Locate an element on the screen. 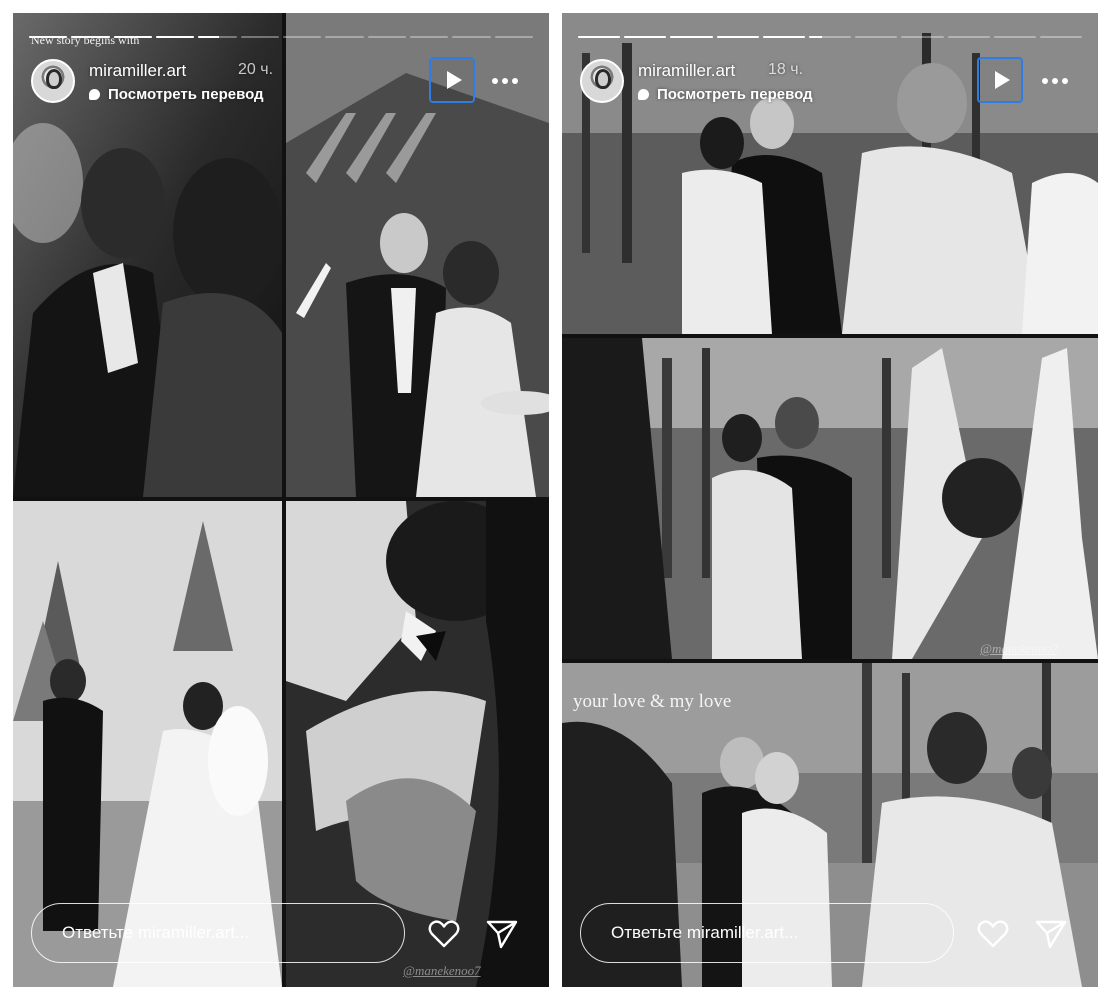 The width and height of the screenshot is (1110, 1000). story-overlay-text: your love & my love is located at coordinates (652, 701).